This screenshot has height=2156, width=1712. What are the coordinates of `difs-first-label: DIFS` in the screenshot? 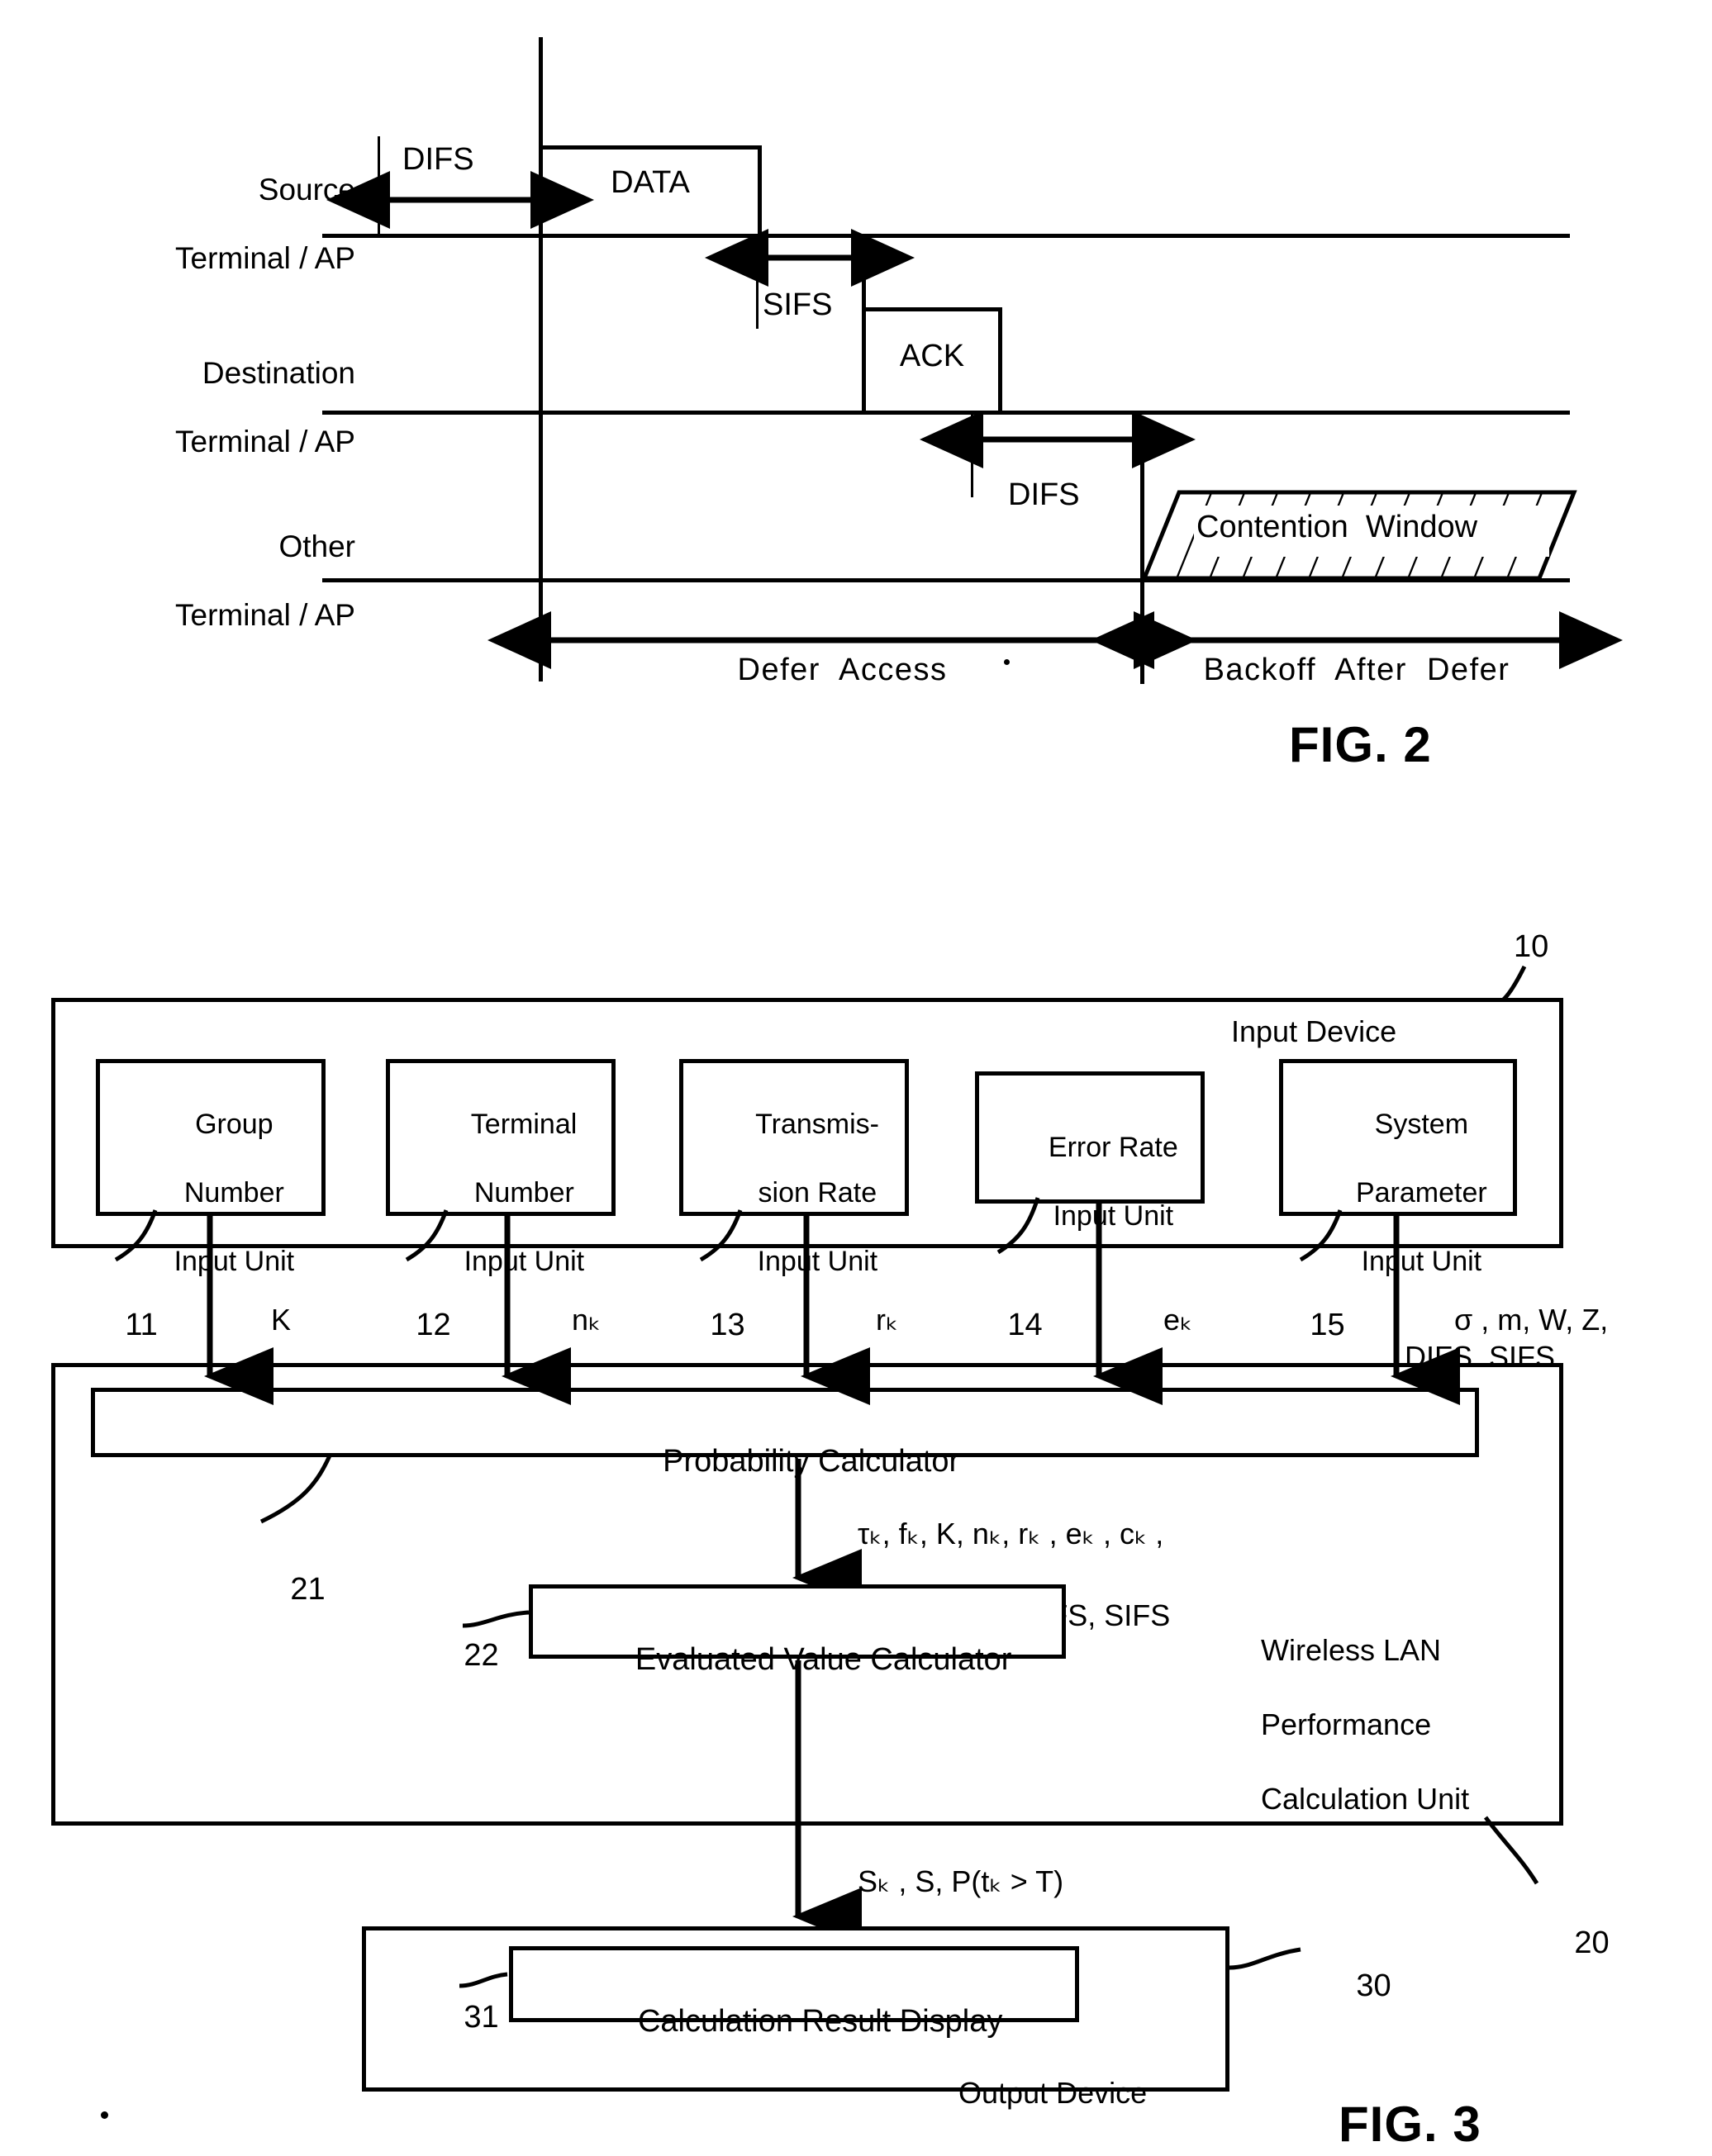 It's located at (438, 160).